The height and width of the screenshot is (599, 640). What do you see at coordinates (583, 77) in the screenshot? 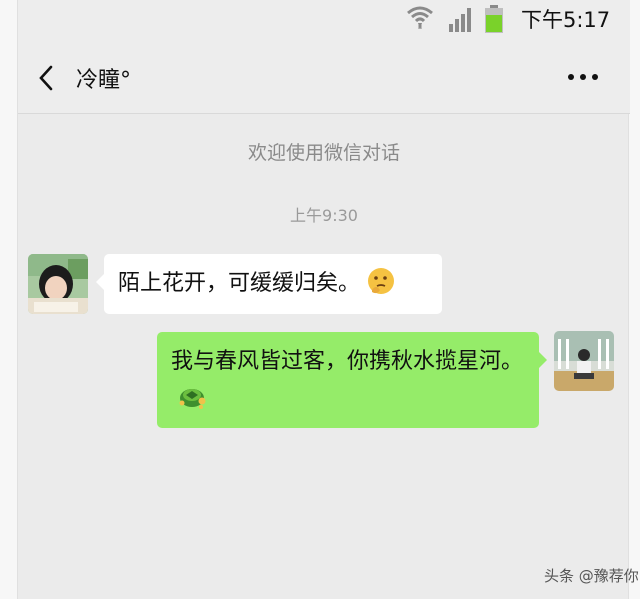
I see `more-dots-icon` at bounding box center [583, 77].